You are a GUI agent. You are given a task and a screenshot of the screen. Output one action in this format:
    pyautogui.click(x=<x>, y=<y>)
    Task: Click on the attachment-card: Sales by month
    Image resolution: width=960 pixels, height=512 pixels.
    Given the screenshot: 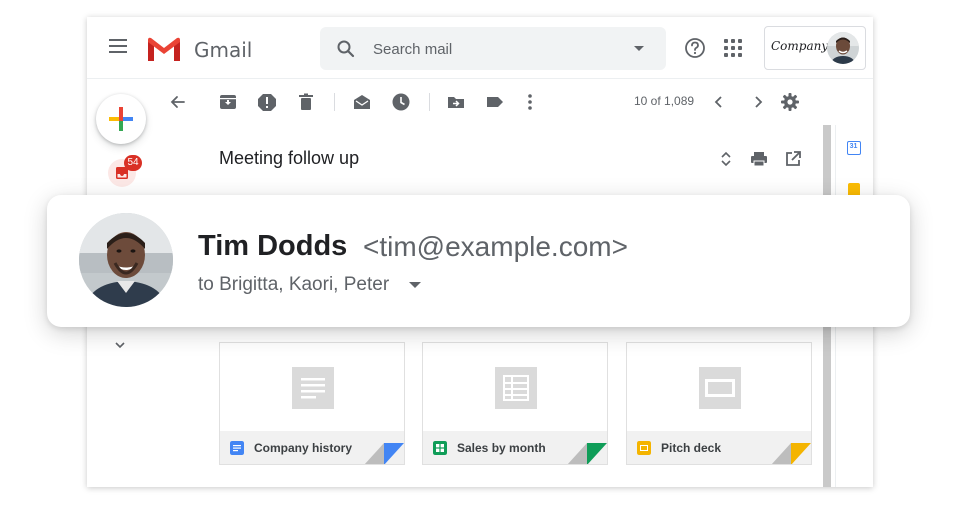 What is the action you would take?
    pyautogui.click(x=515, y=403)
    